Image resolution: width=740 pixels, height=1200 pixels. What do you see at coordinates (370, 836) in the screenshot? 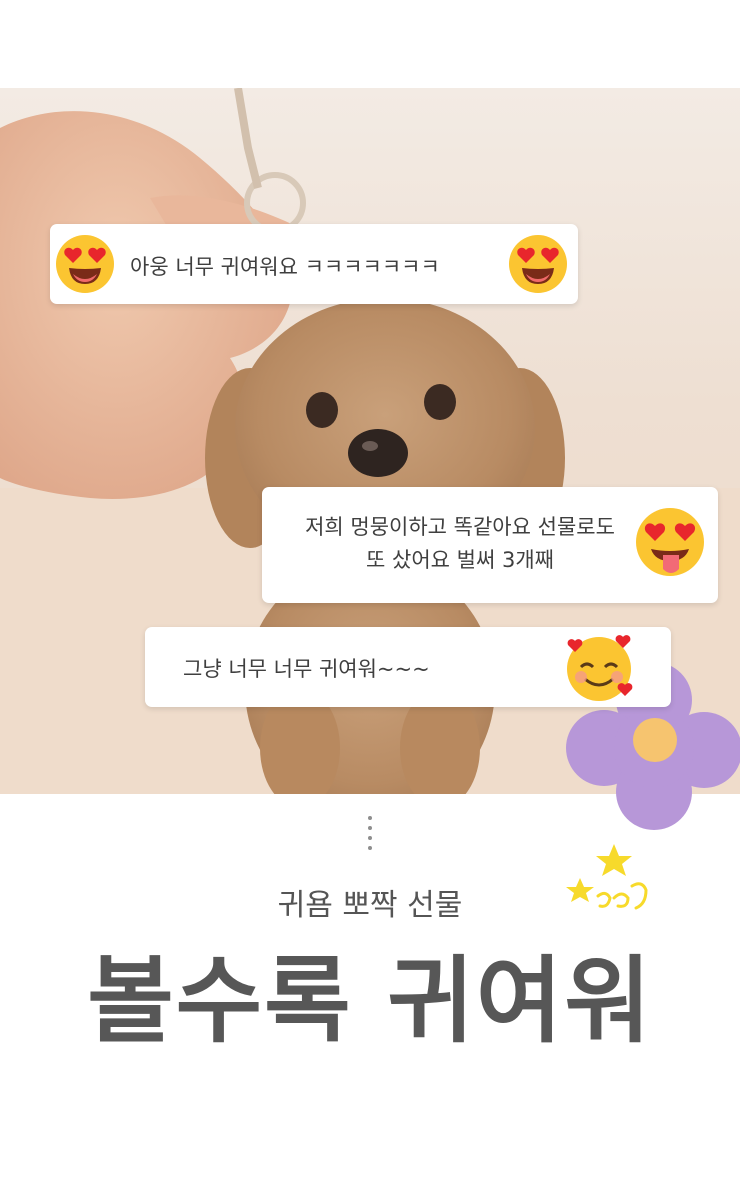
I see `dotted-divider` at bounding box center [370, 836].